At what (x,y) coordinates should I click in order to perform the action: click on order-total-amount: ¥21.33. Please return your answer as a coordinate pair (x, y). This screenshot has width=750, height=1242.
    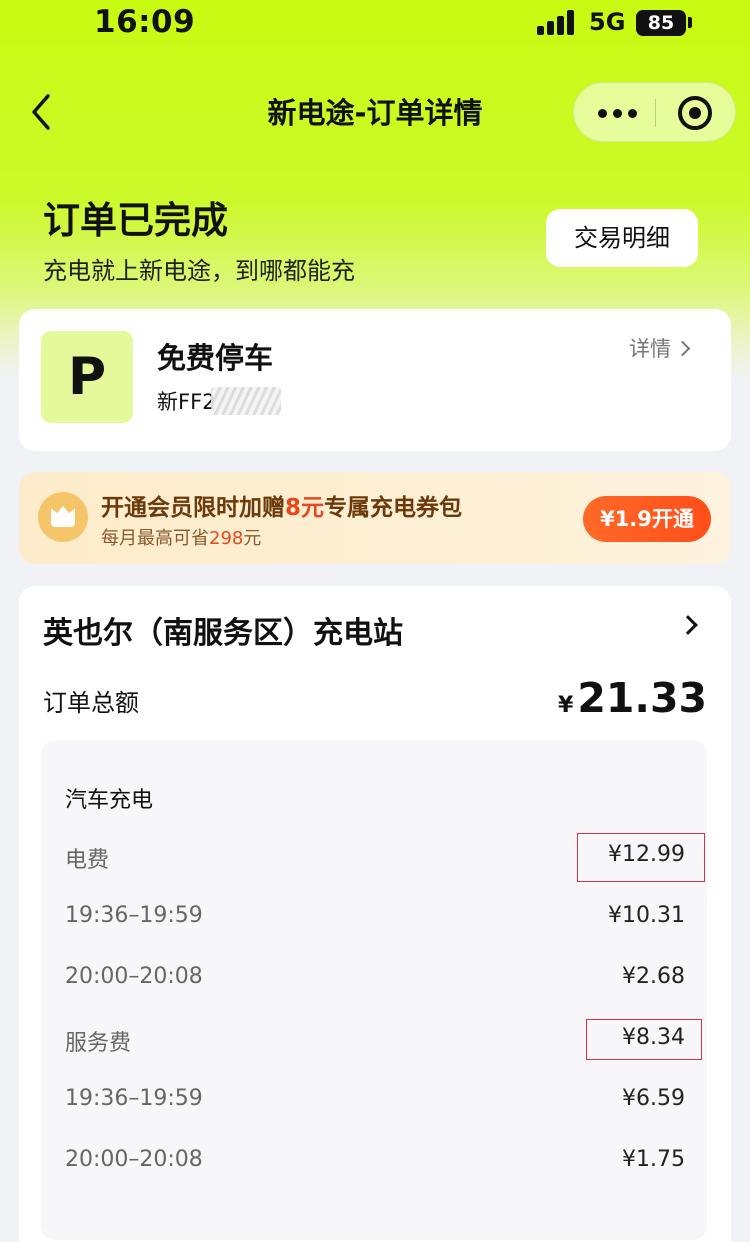
    Looking at the image, I should click on (632, 698).